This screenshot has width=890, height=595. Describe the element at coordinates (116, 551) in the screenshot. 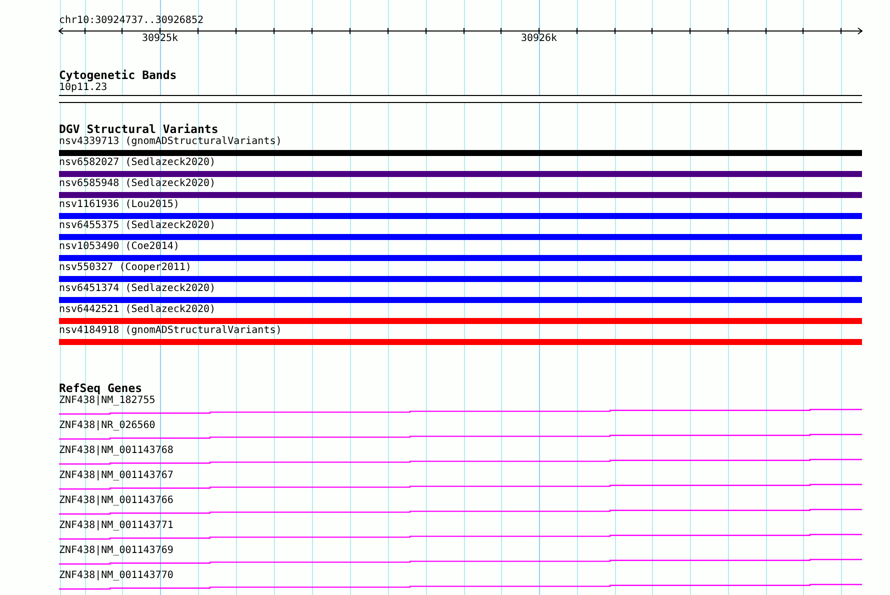

I see `gene-label: ZNF438|NM_001143769` at that location.